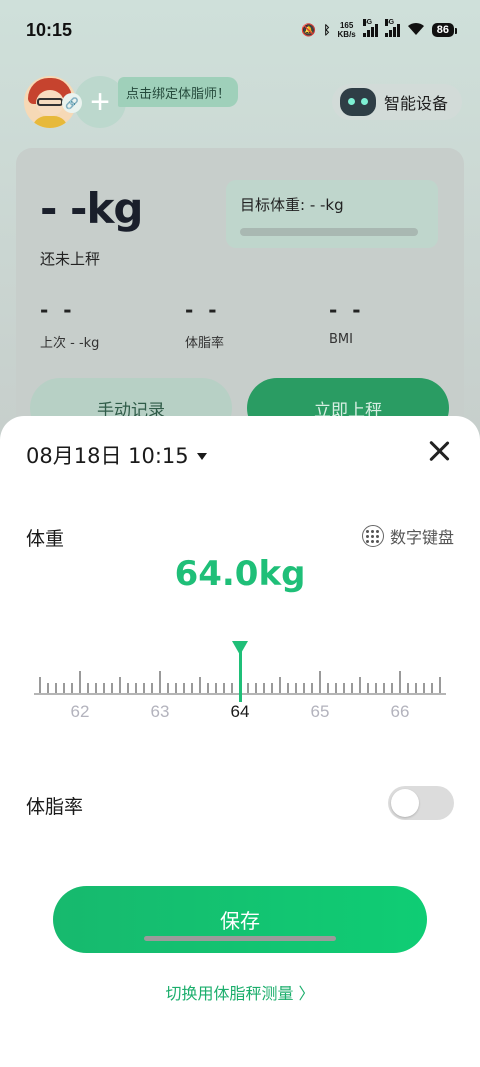 This screenshot has width=480, height=1067. I want to click on weight-ruler-slider: 62 63 64 65 66, so click(240, 683).